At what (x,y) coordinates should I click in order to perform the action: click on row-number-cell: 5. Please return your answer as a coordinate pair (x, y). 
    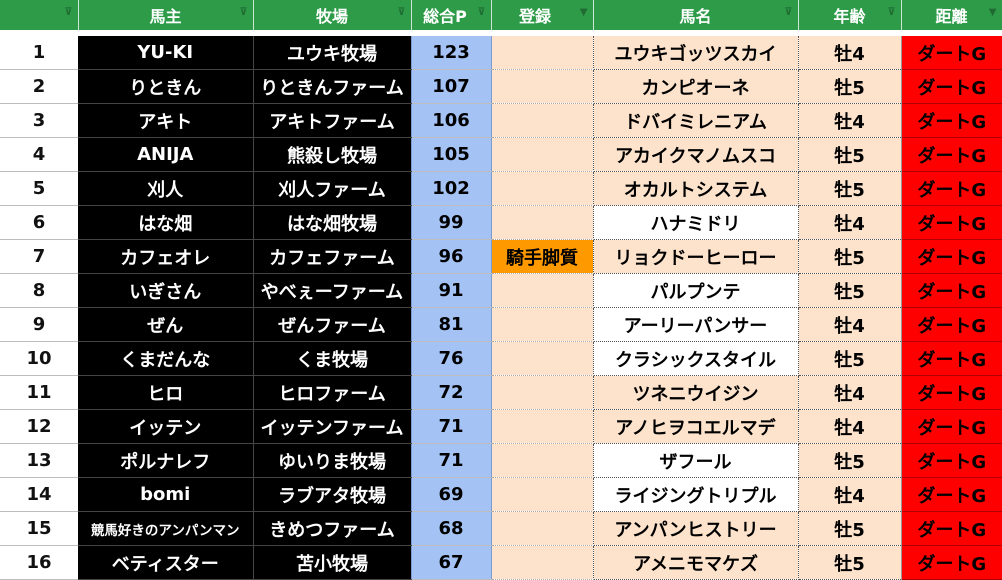
    Looking at the image, I should click on (39, 188).